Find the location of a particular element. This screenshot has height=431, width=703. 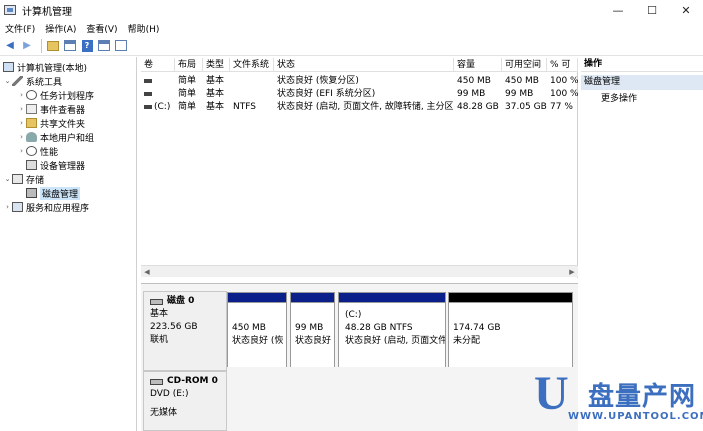

properties-button is located at coordinates (104, 46).